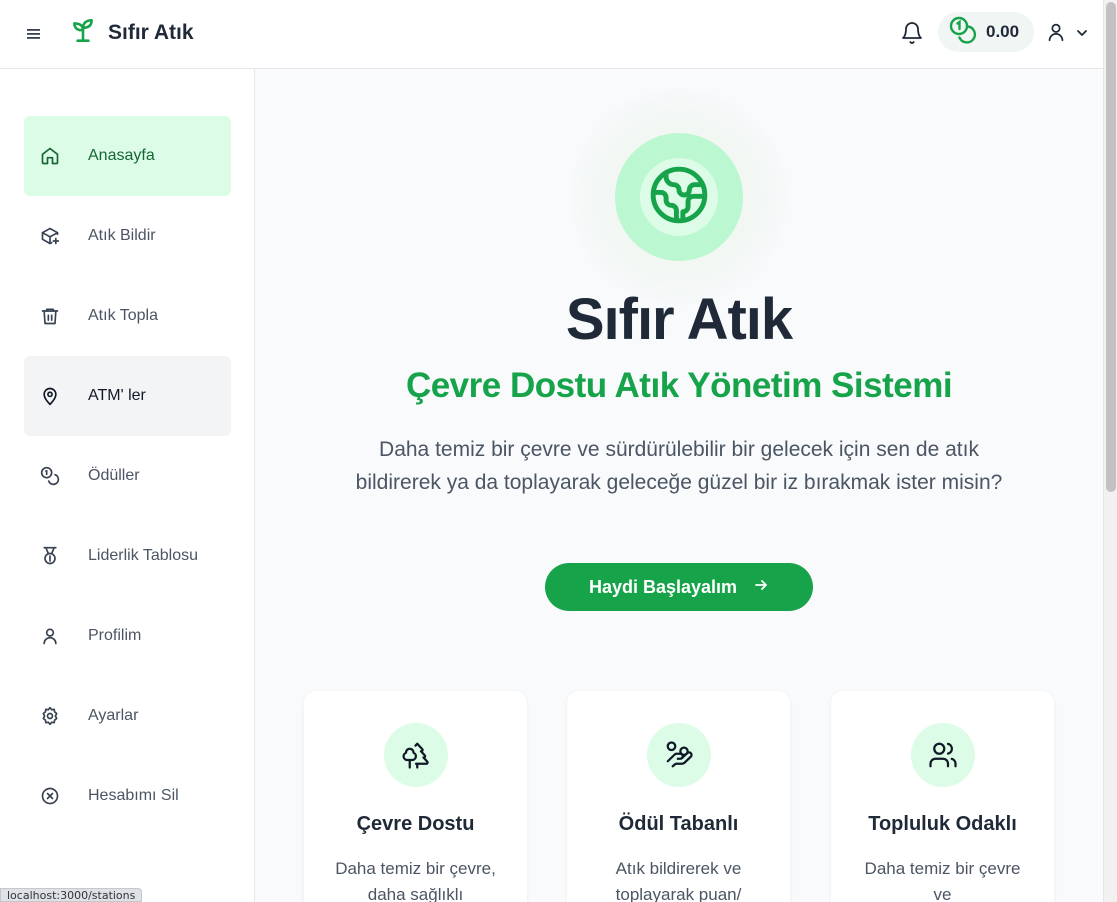 This screenshot has width=1117, height=902. Describe the element at coordinates (678, 880) in the screenshot. I see `feature-text: Atık bildirerek ve toplayarak puan/` at that location.